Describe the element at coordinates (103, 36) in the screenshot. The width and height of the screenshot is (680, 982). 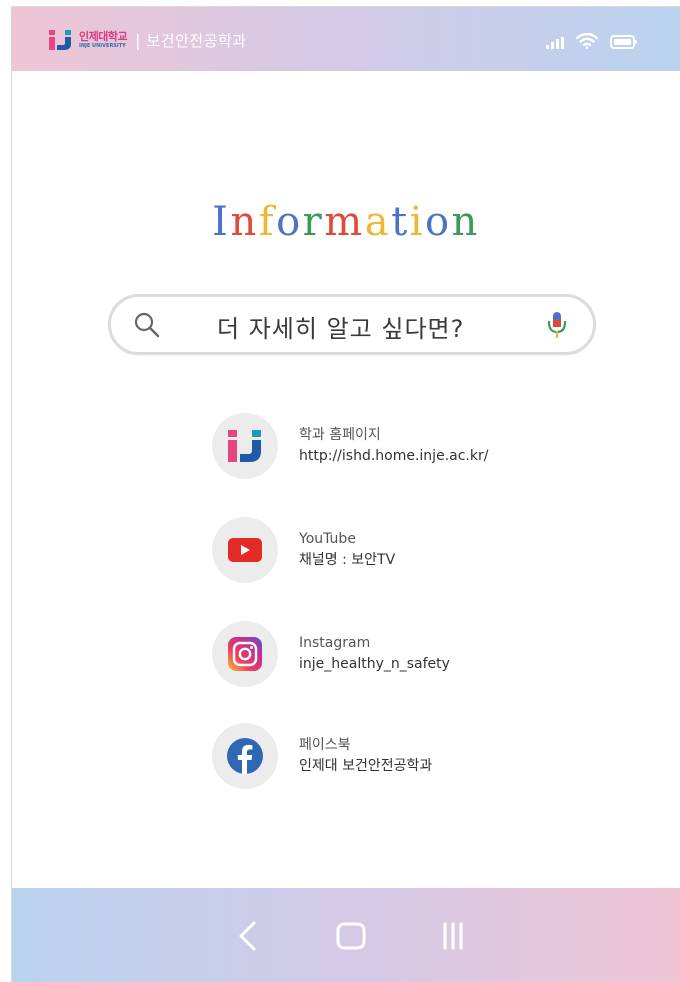
I see `logo-korean-text: 인제대학교` at that location.